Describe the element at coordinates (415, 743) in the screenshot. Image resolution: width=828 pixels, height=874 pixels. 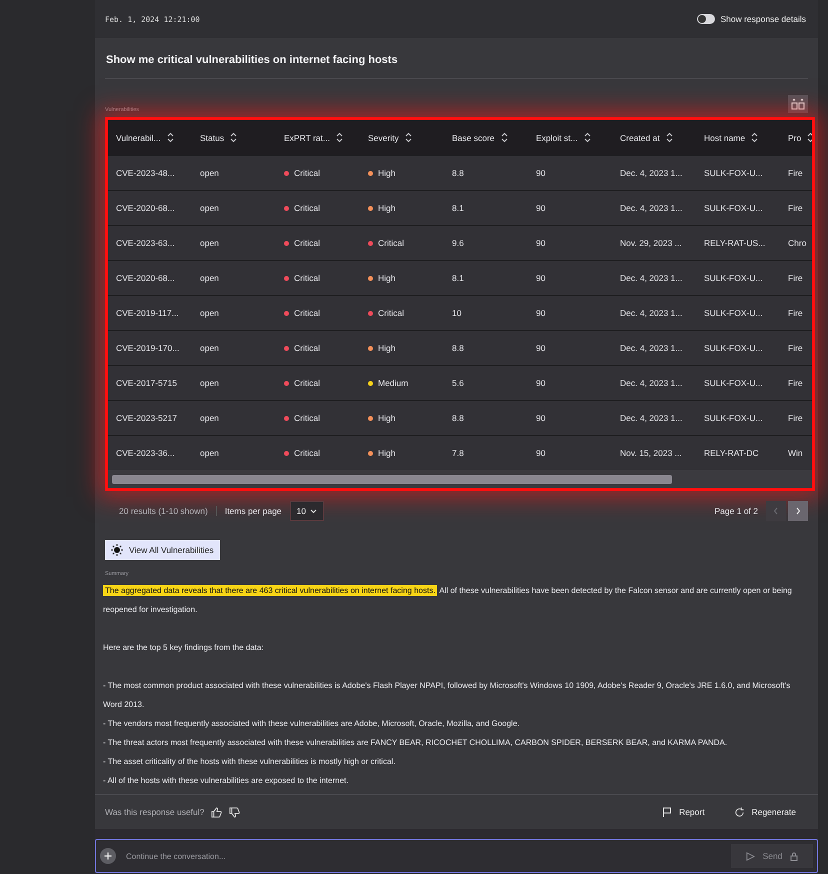
I see `finding-item: - The threat actors most frequently associated with these vulnerabilities are FANCY BEAR, RICOCHET CHOLLIMA, CARBON SPIDER, BERSERK BEAR, and KARMA PANDA.` at that location.